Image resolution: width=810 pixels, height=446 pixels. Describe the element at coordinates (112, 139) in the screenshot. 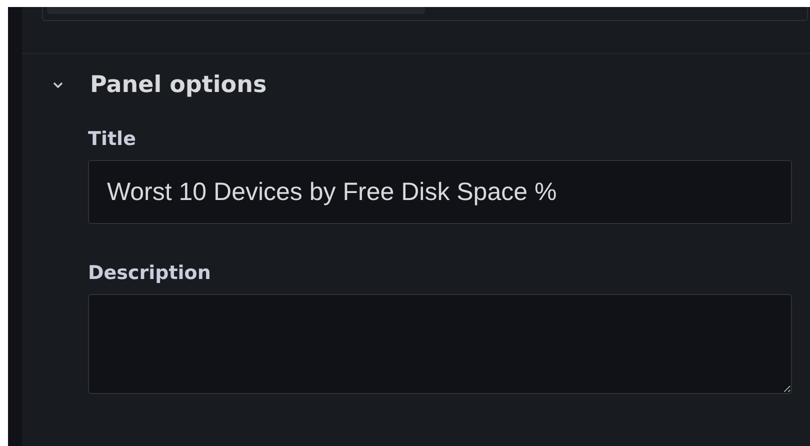

I see `field-label: Title` at that location.